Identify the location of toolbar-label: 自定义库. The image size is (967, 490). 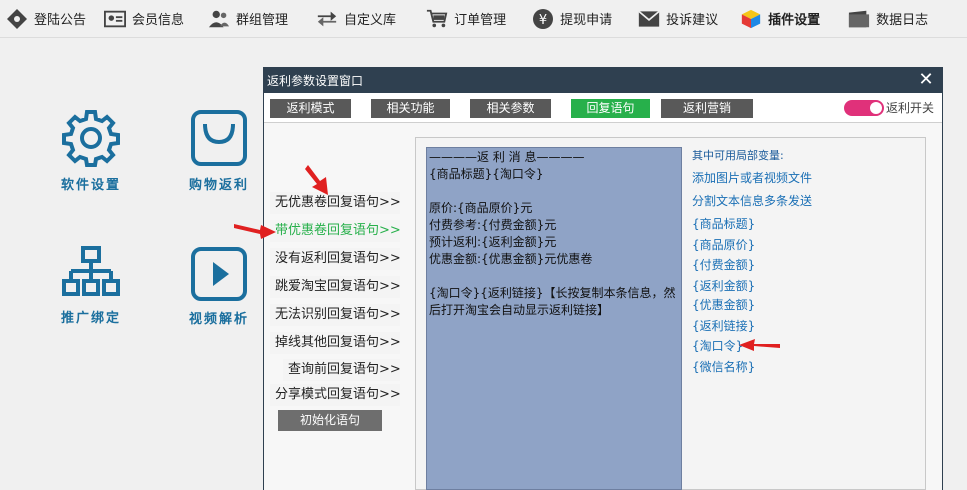
(370, 20).